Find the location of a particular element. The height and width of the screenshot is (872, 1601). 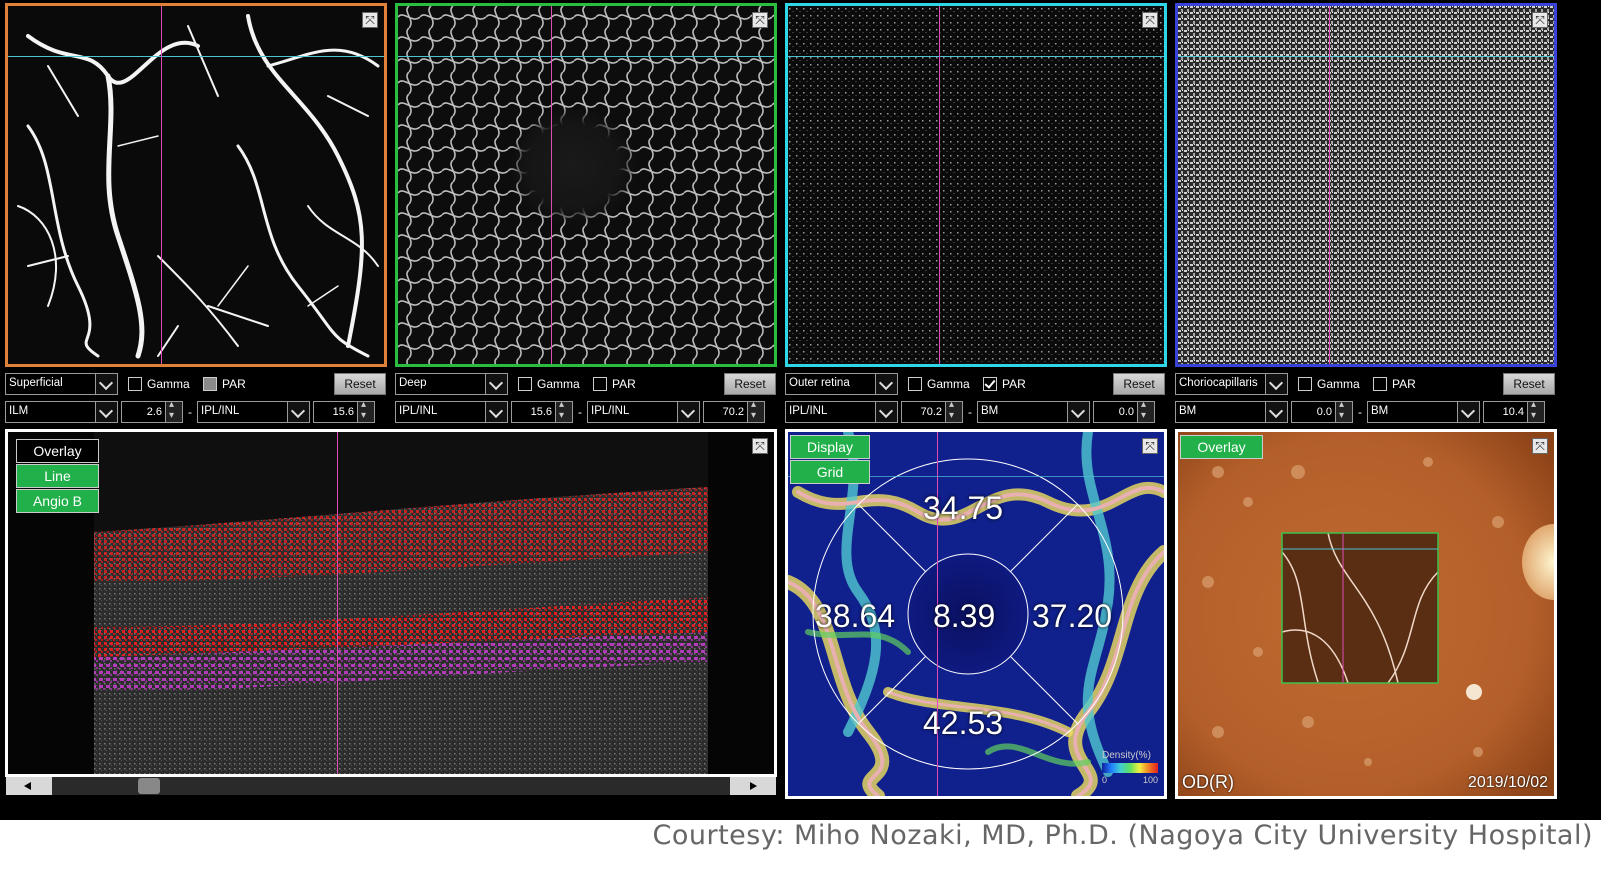

density-inferior-value: 42.53 is located at coordinates (963, 723).